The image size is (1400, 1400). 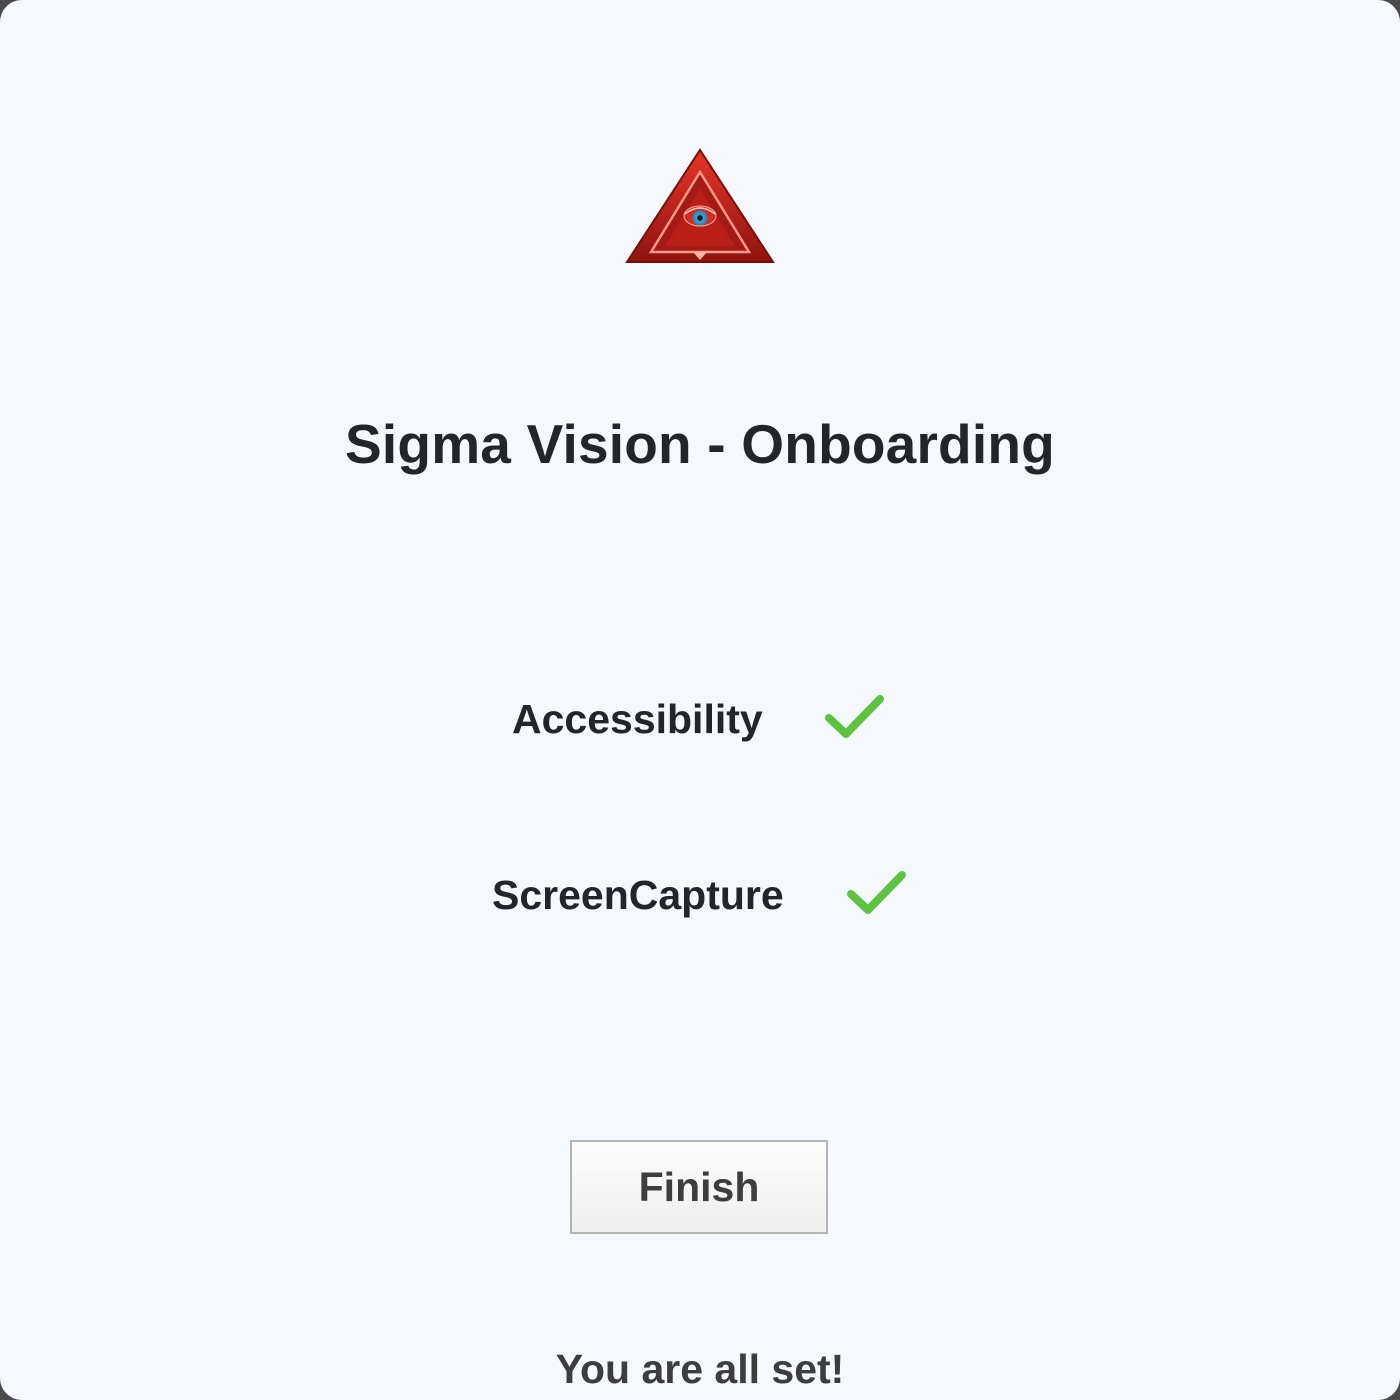 I want to click on permission-row-screencapture: ScreenCapture, so click(x=700, y=895).